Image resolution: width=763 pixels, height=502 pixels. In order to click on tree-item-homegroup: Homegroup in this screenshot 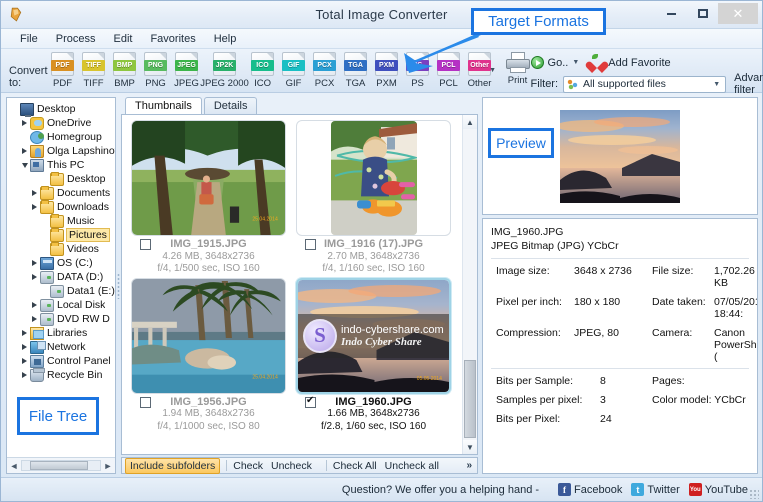, I will do `click(62, 137)`.